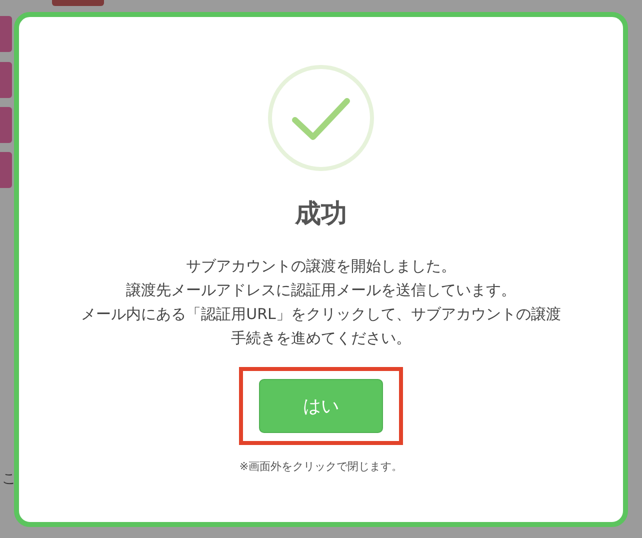 This screenshot has height=538, width=642. Describe the element at coordinates (321, 118) in the screenshot. I see `checkmark-icon` at that location.